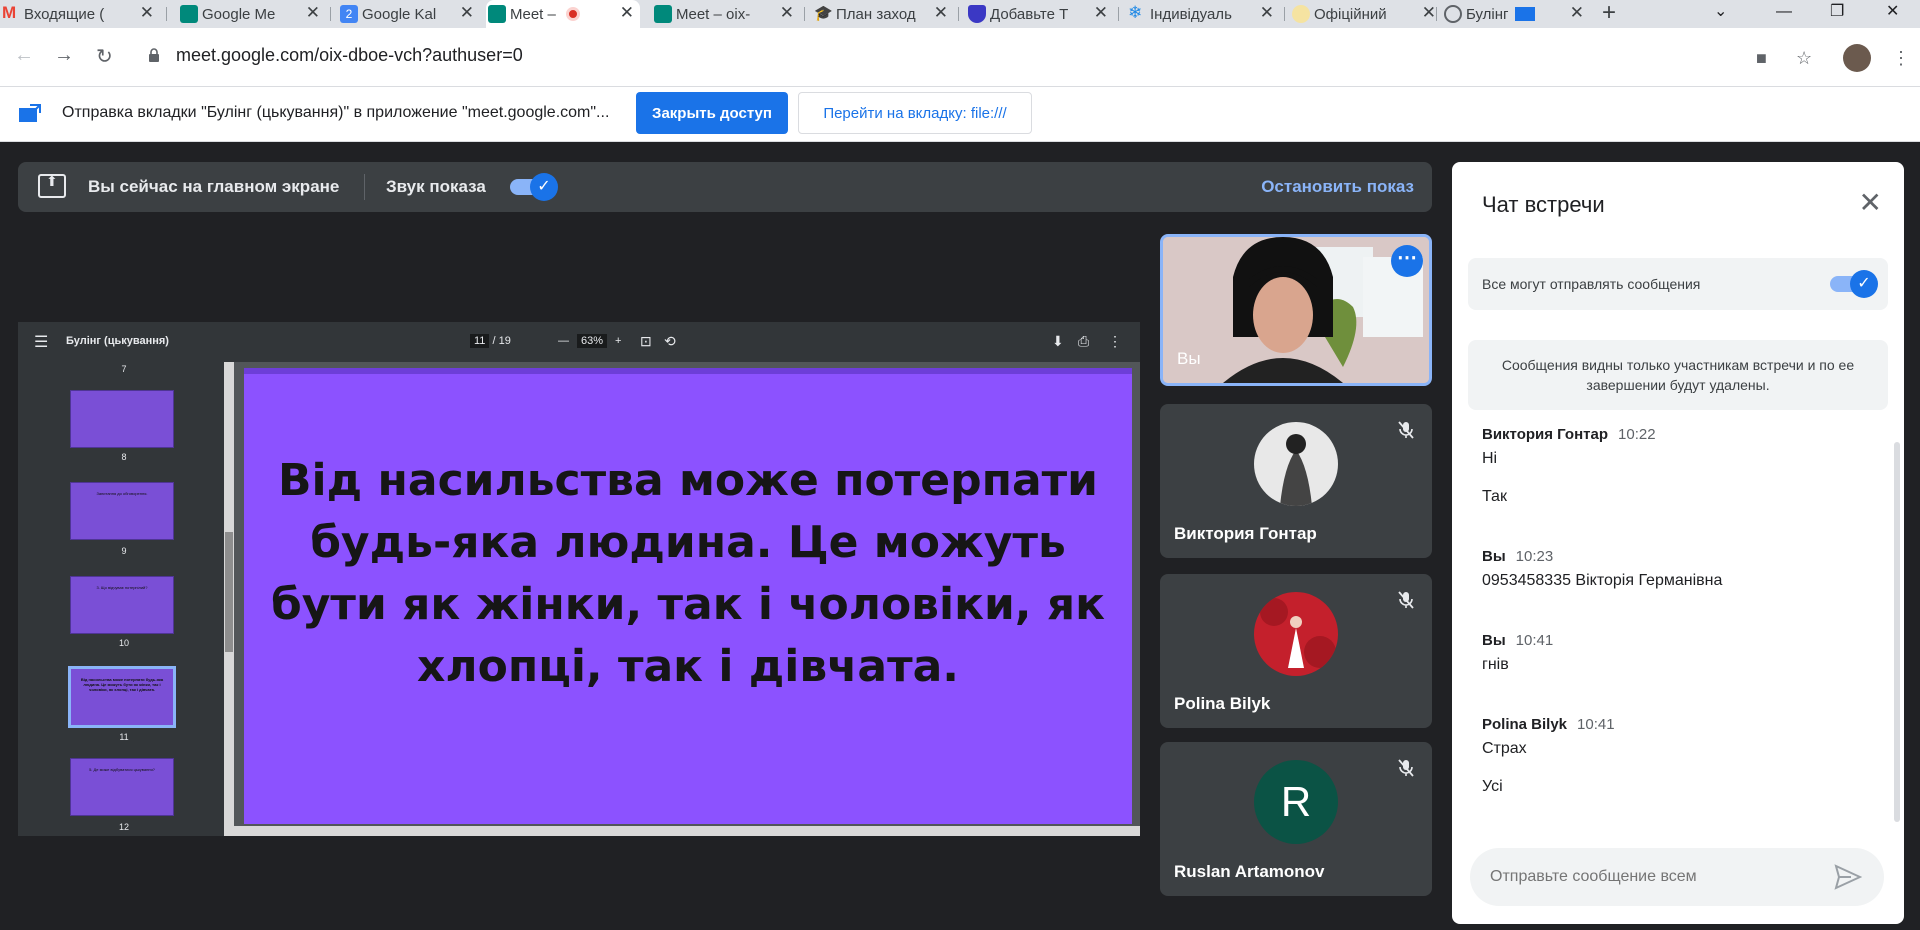  I want to click on chat-message-input, so click(1677, 877).